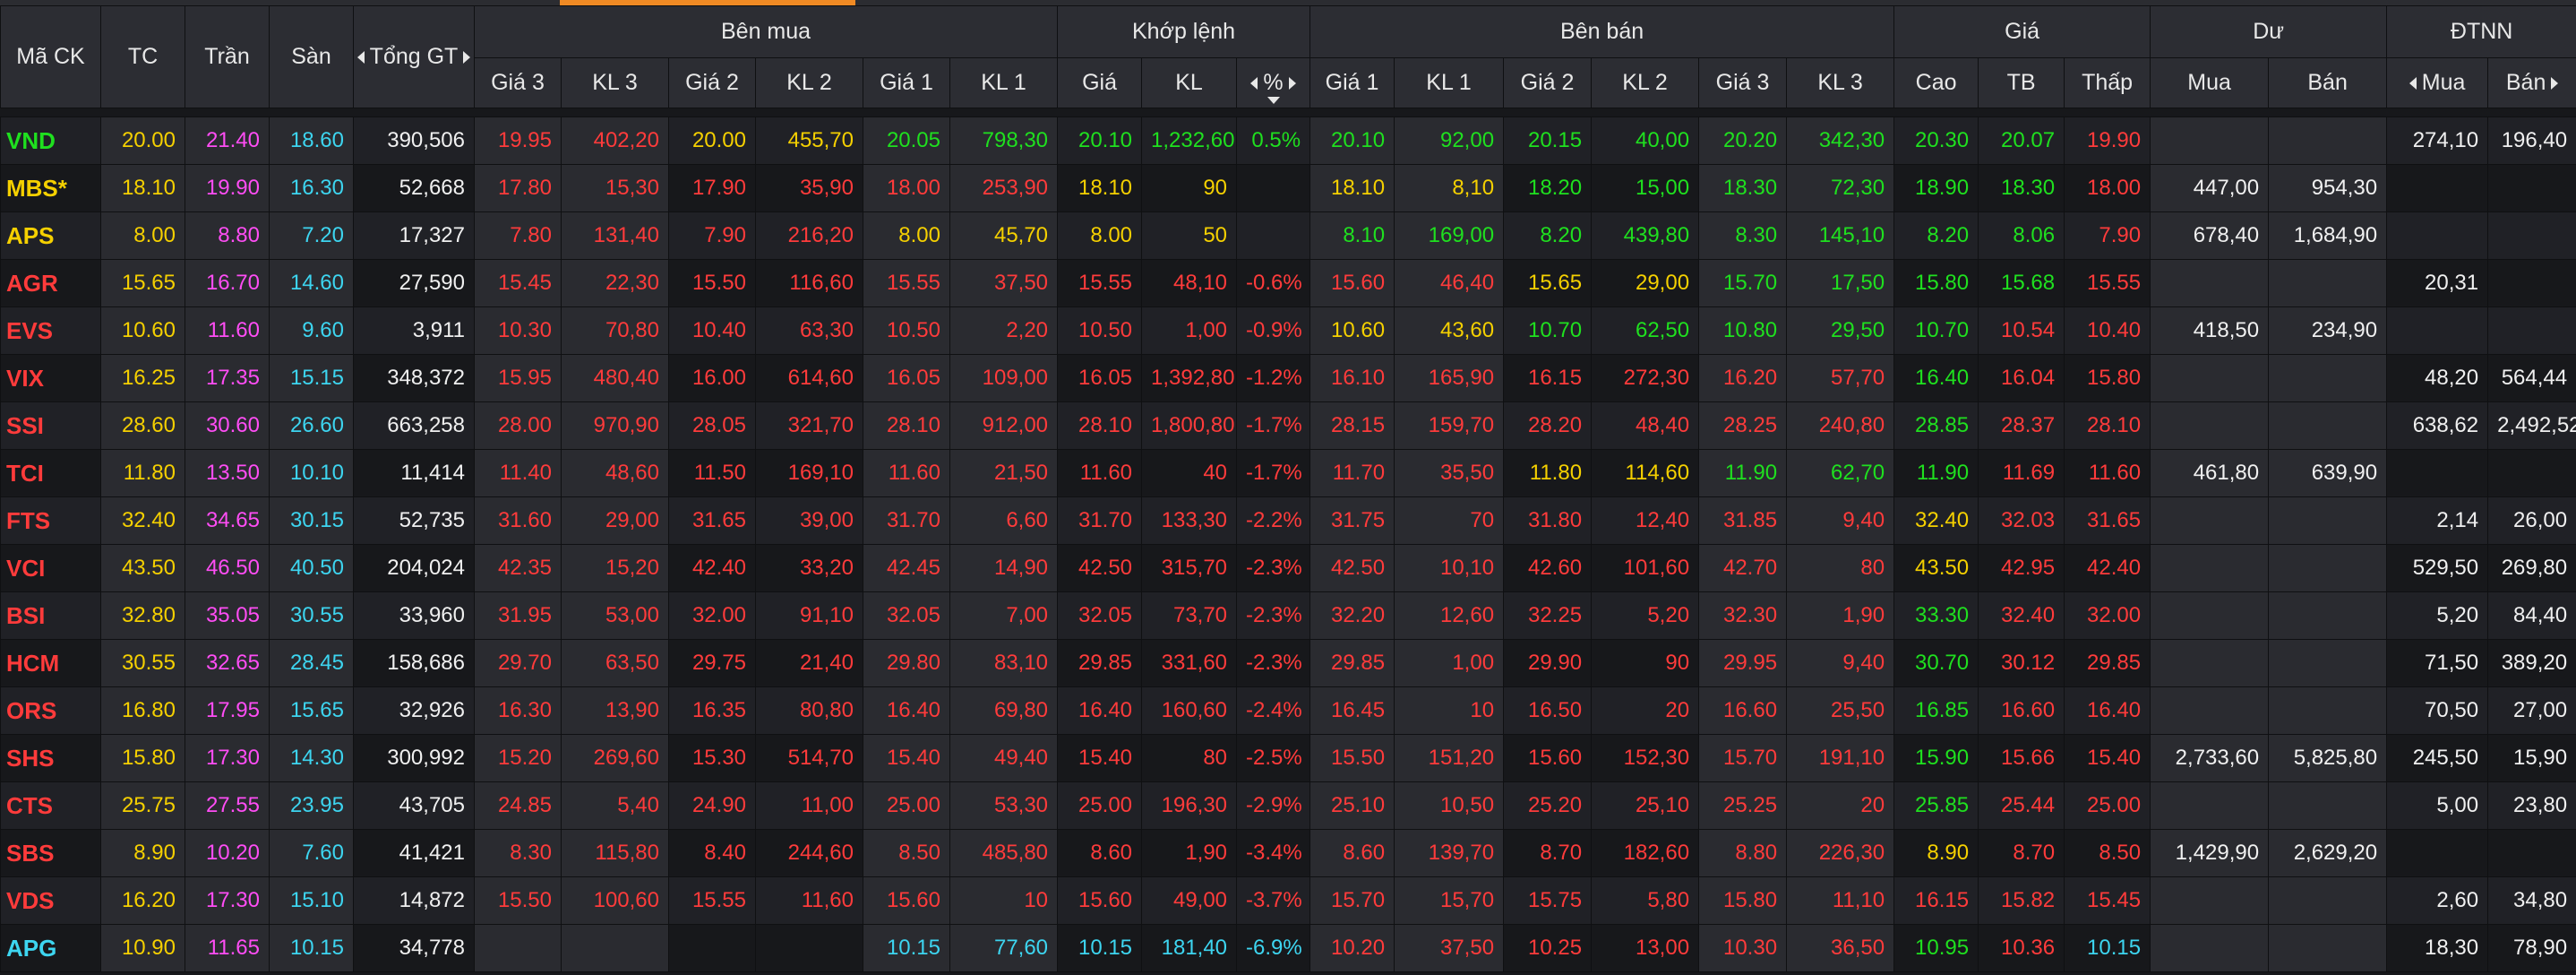  Describe the element at coordinates (50, 568) in the screenshot. I see `symbol-cell: VCI` at that location.